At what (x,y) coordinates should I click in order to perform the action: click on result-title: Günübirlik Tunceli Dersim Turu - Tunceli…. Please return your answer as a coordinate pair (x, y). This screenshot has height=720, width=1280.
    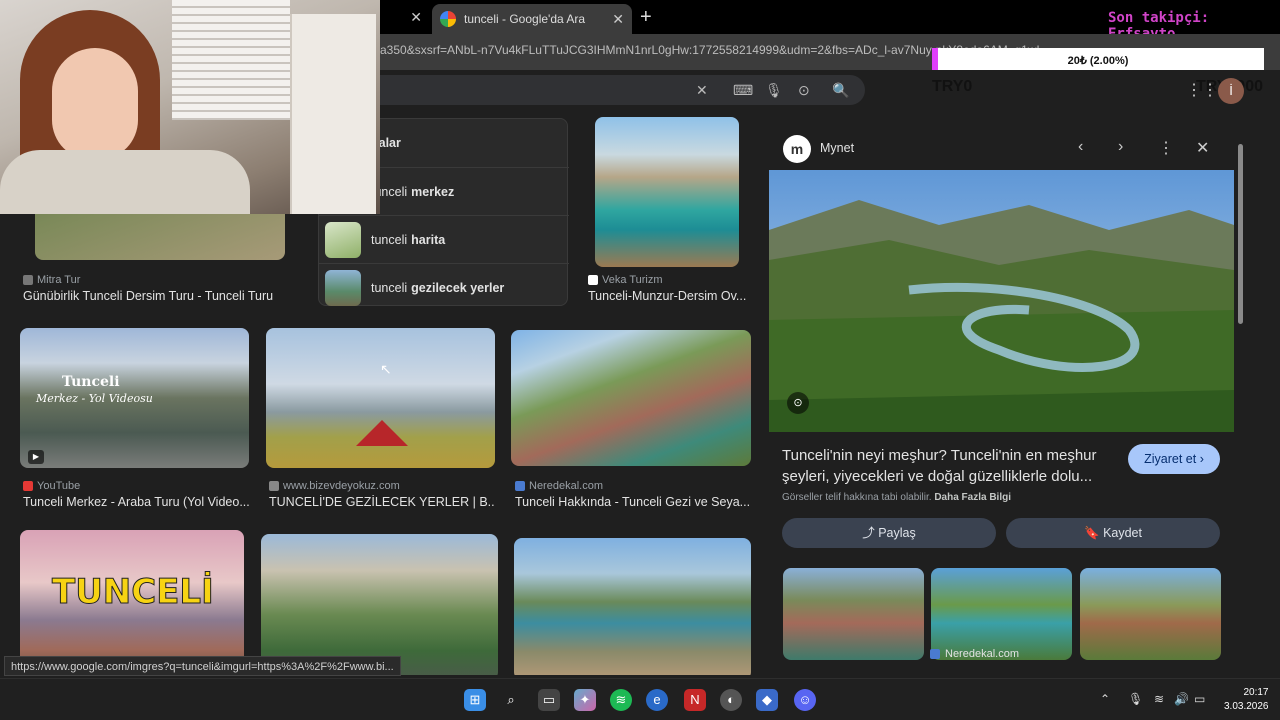
    Looking at the image, I should click on (153, 296).